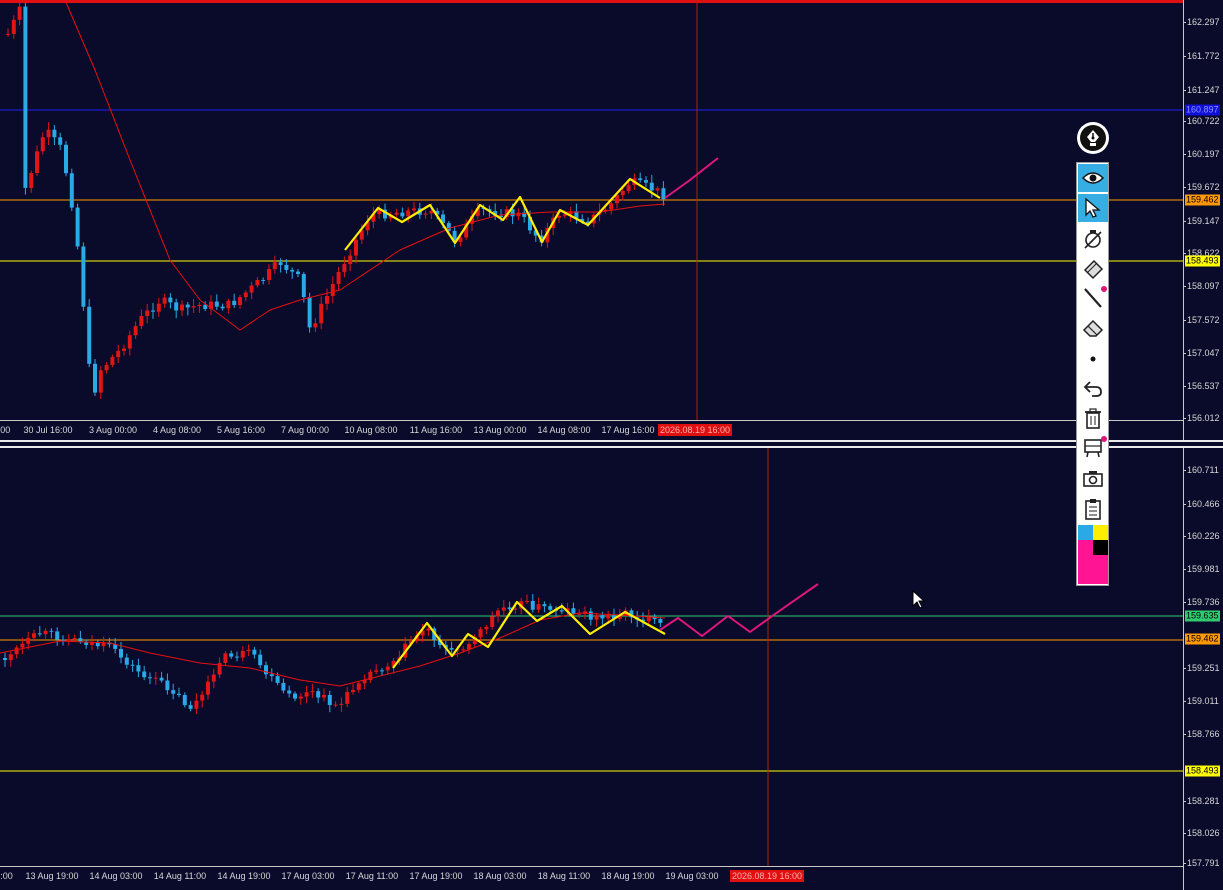  I want to click on eraser-icon, so click(1093, 328).